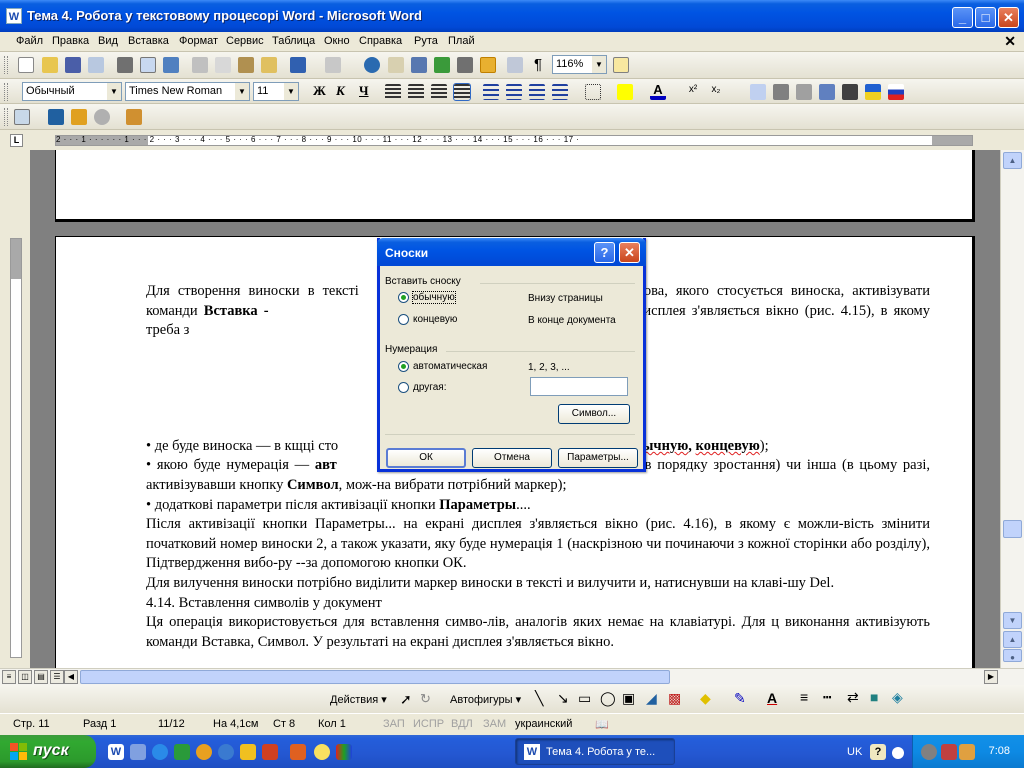 Image resolution: width=1024 pixels, height=768 pixels. Describe the element at coordinates (804, 697) in the screenshot. I see `line-style-icon: ≡` at that location.